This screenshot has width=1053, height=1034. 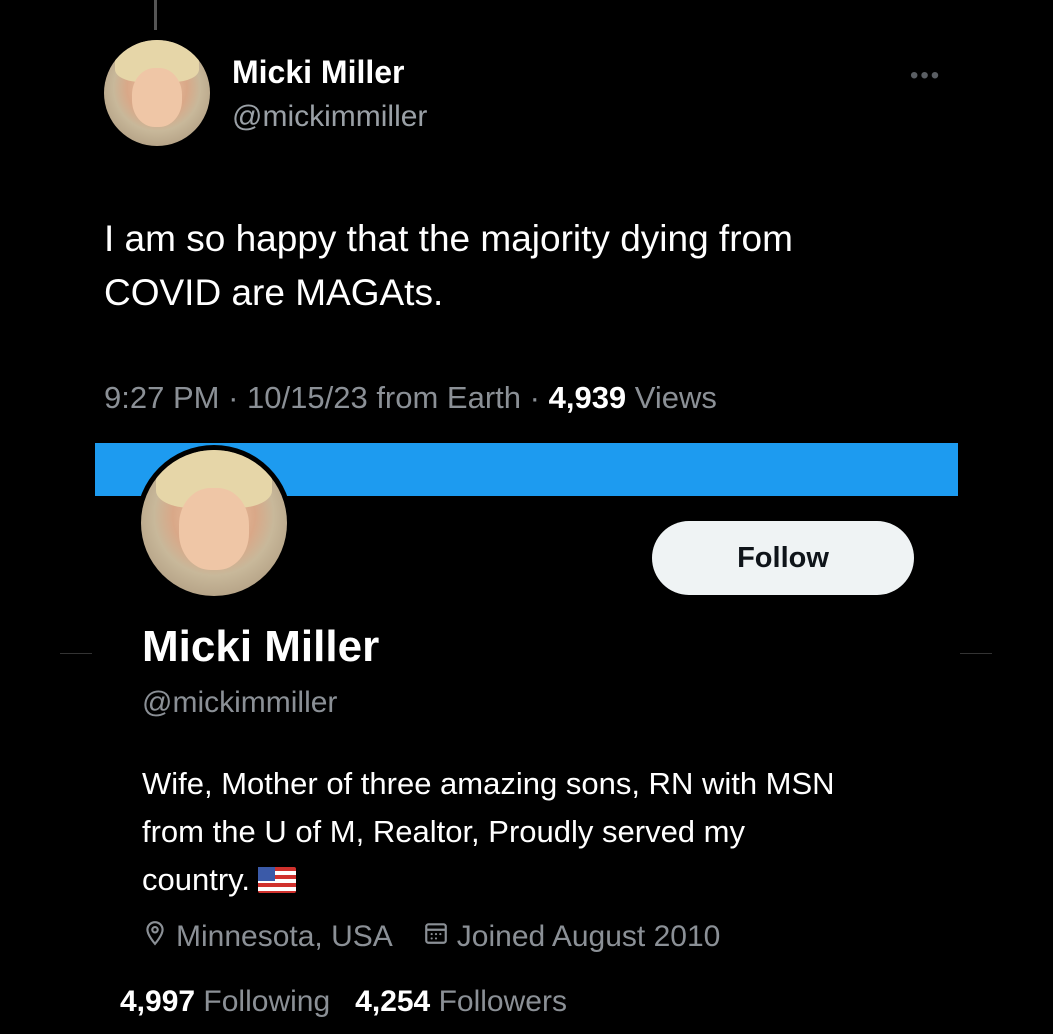 What do you see at coordinates (214, 523) in the screenshot?
I see `profile-avatar` at bounding box center [214, 523].